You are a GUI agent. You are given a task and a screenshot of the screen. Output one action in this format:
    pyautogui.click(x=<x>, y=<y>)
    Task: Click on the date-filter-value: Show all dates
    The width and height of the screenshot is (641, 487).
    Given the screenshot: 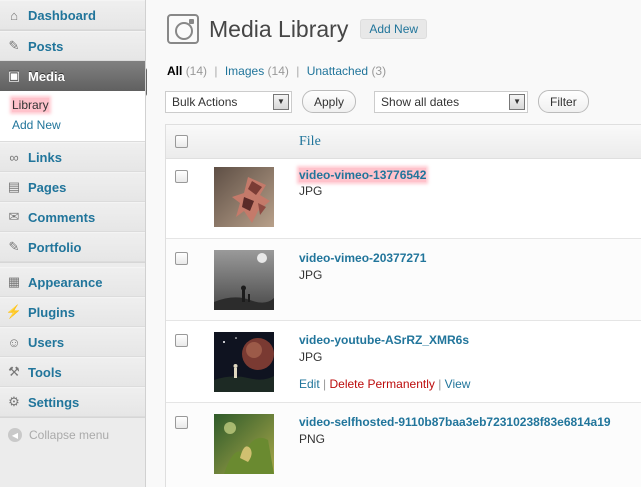 What is the action you would take?
    pyautogui.click(x=420, y=101)
    